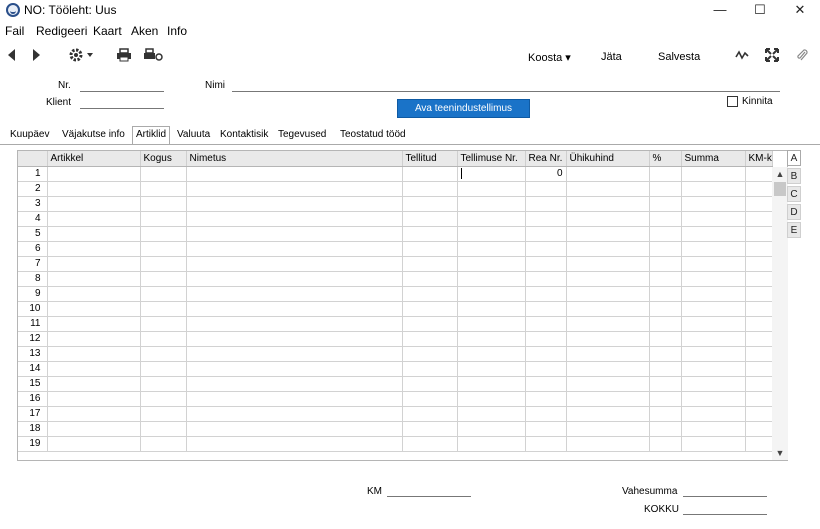  I want to click on column-header: KM-k, so click(759, 159).